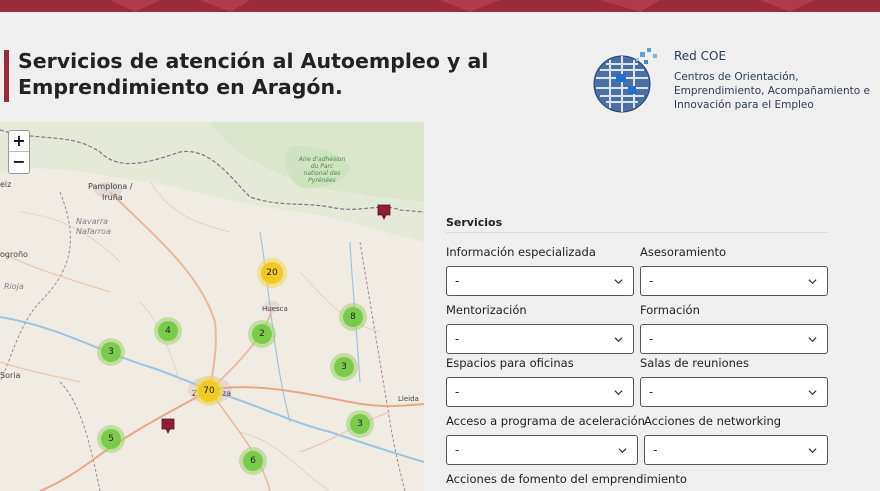  What do you see at coordinates (14, 254) in the screenshot?
I see `map-label-logrono: ogroño` at bounding box center [14, 254].